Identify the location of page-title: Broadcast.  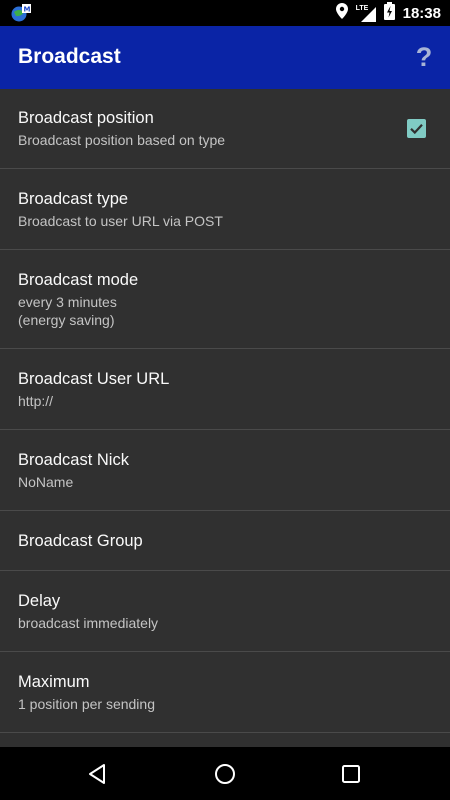
(69, 56).